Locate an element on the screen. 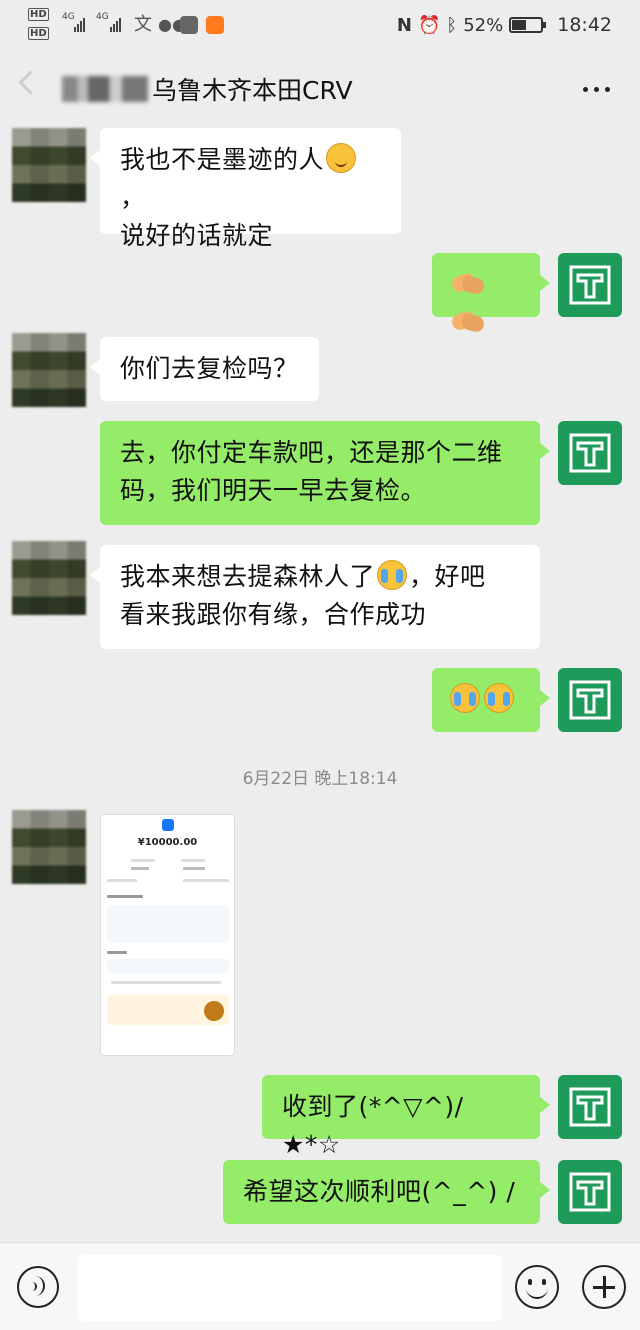 The width and height of the screenshot is (640, 1330). message-line: 我本来想去提森林人了 ，好吧 is located at coordinates (320, 577).